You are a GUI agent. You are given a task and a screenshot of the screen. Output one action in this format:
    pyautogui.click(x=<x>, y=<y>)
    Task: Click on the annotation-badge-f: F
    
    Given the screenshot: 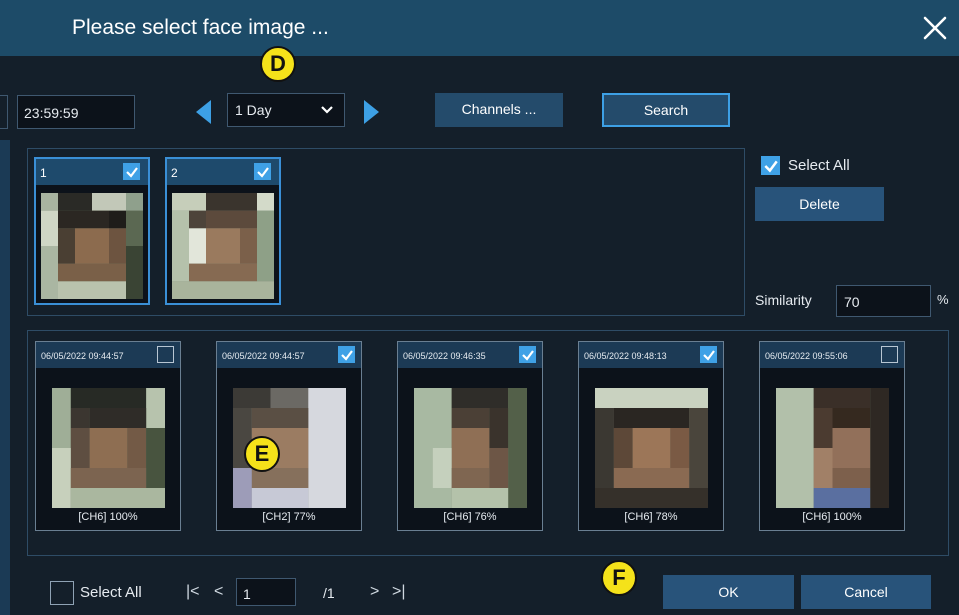 What is the action you would take?
    pyautogui.click(x=619, y=578)
    